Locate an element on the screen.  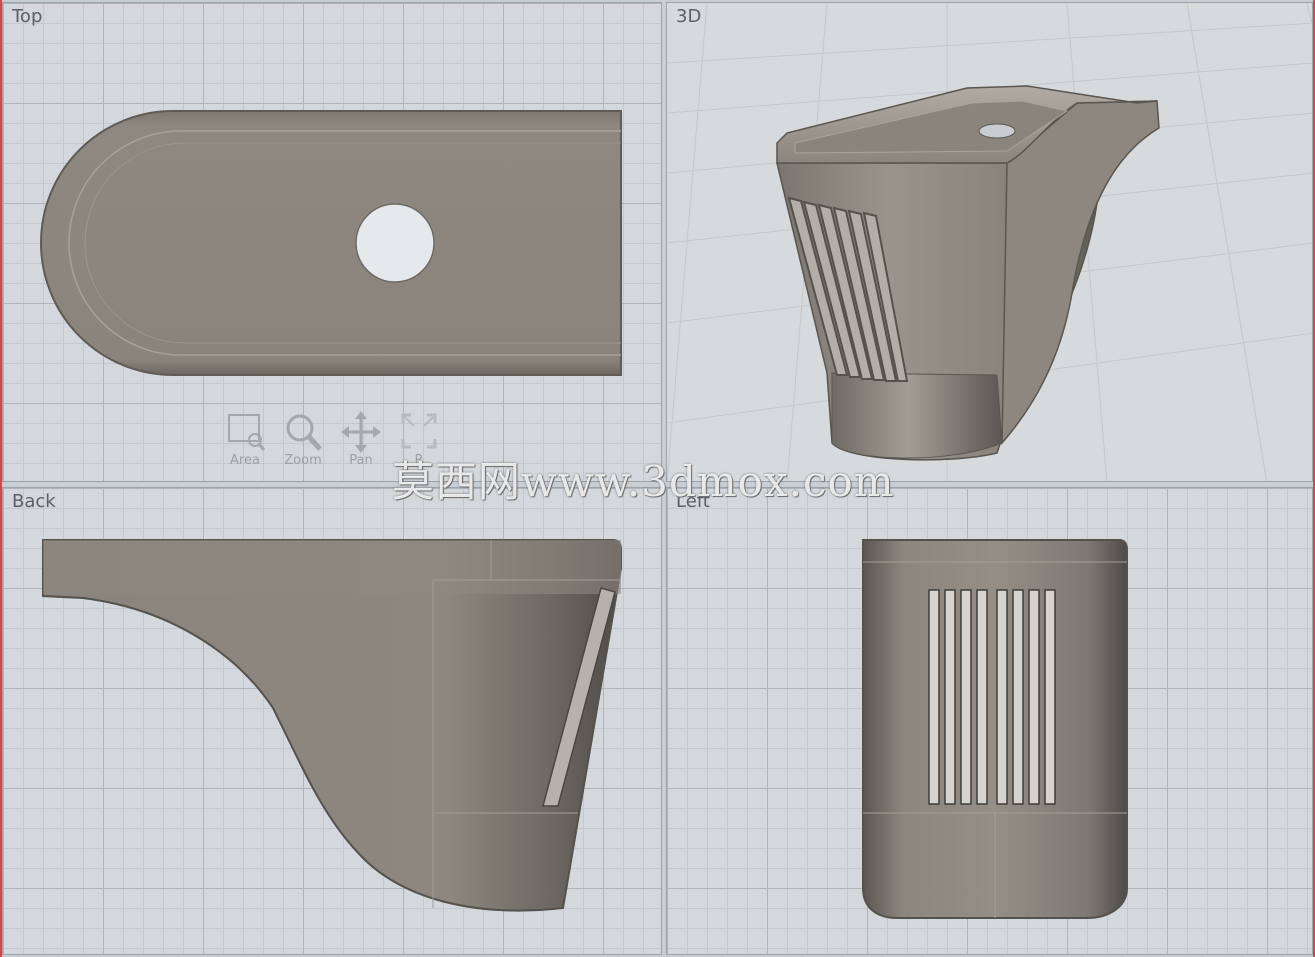
area-zoom-label: Area is located at coordinates (245, 460).